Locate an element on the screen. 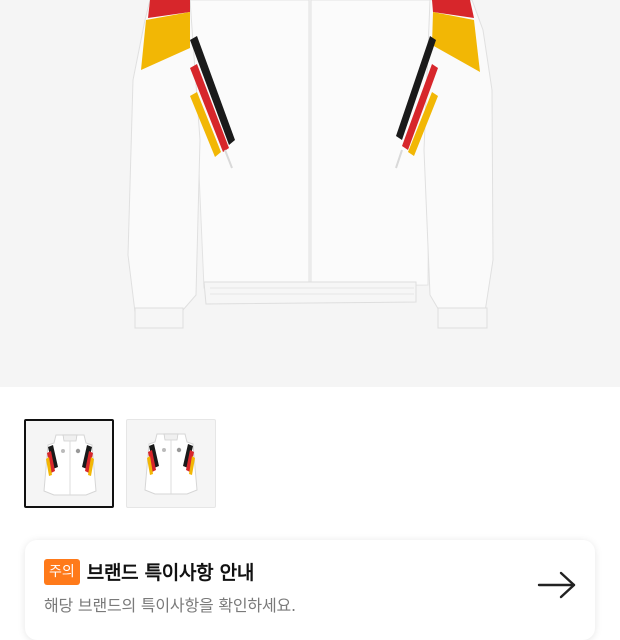  brand-notice-card: 주의 브랜드 특이사항 안내 해당 브랜드의 특이사항을 확인하세요. is located at coordinates (310, 590).